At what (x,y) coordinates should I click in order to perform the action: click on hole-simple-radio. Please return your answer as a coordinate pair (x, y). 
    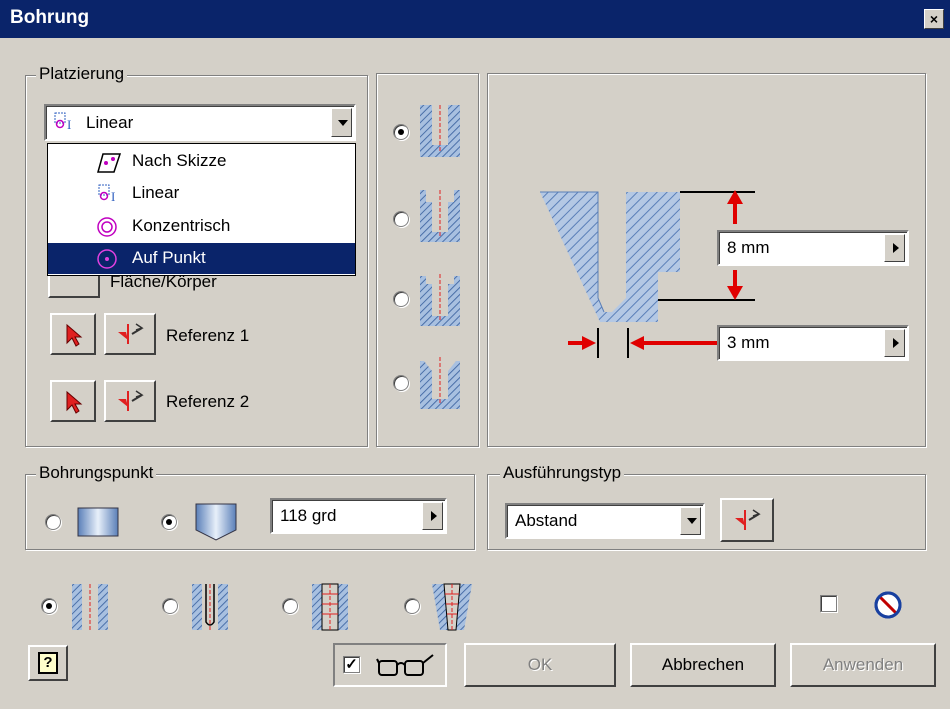
    Looking at the image, I should click on (401, 132).